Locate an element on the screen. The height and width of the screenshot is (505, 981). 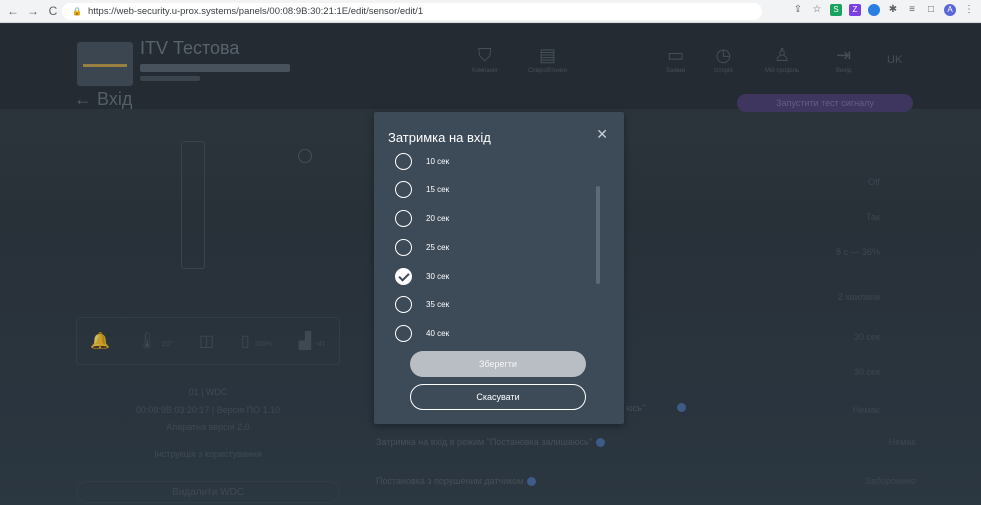
scrollbar is located at coordinates (598, 235).